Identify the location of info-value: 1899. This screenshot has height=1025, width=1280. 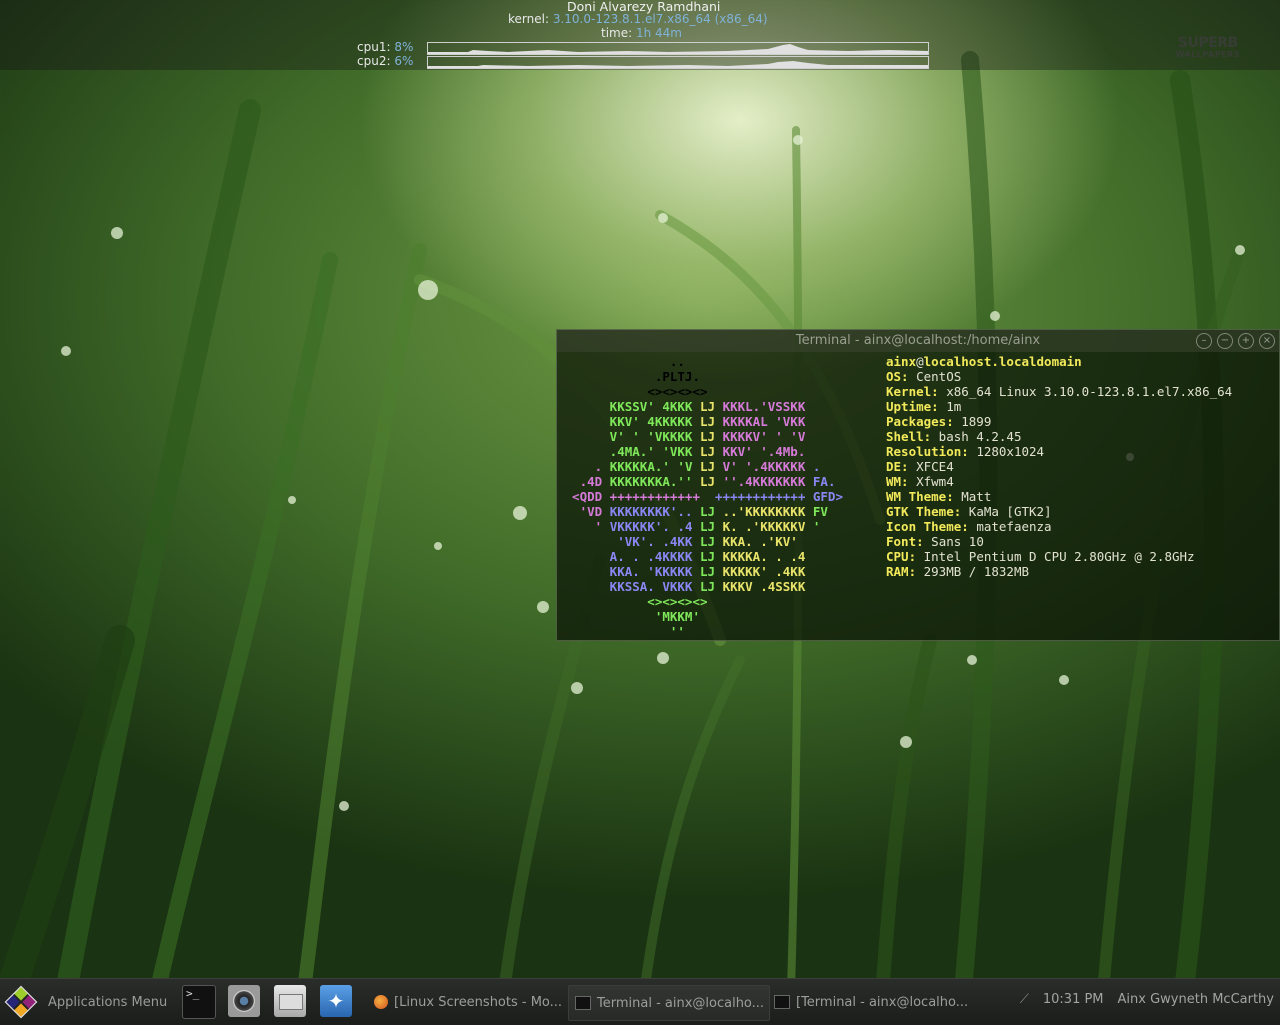
(972, 421).